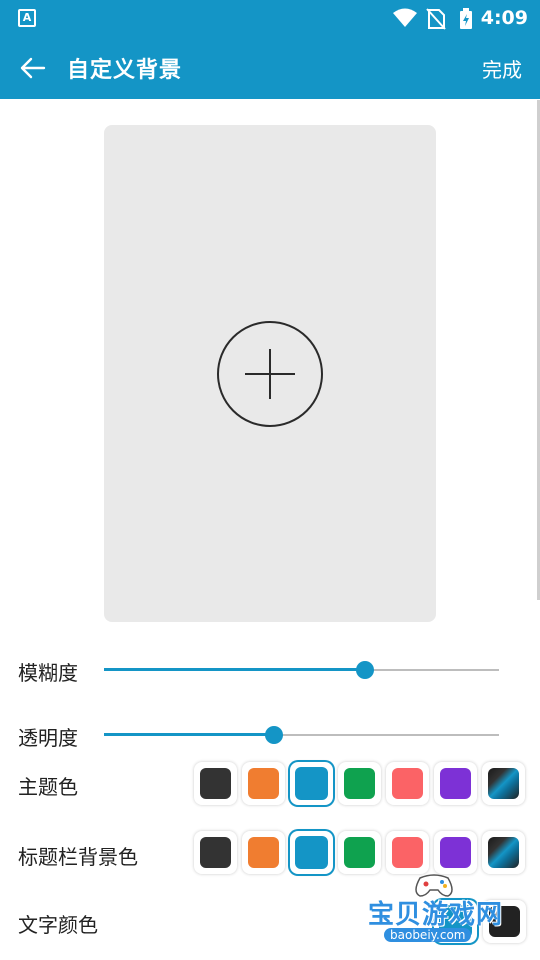 Image resolution: width=540 pixels, height=960 pixels. What do you see at coordinates (428, 935) in the screenshot?
I see `watermark-url: baobeiy.com` at bounding box center [428, 935].